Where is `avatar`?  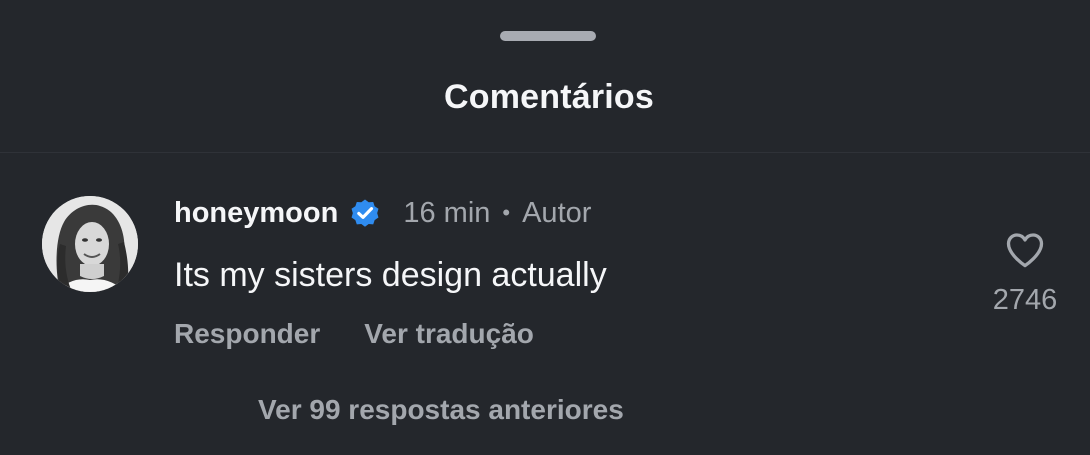 avatar is located at coordinates (90, 244).